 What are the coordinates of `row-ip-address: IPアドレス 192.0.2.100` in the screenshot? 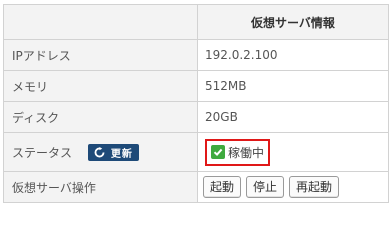 It's located at (196, 55).